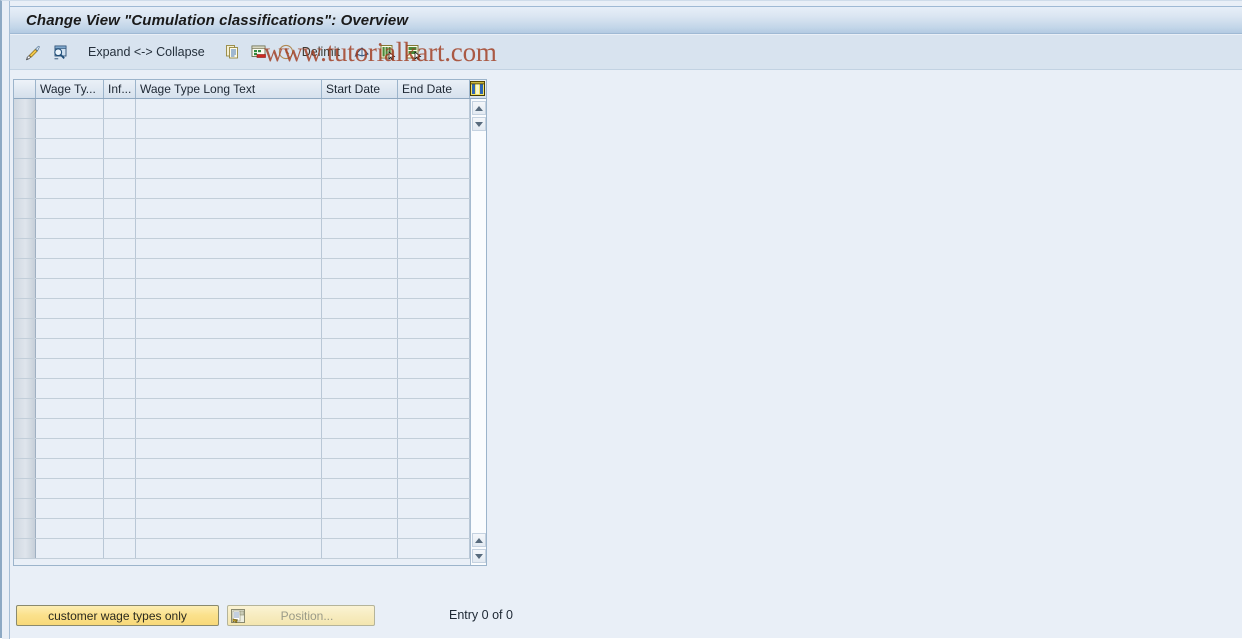 The image size is (1242, 639). Describe the element at coordinates (479, 556) in the screenshot. I see `scroll-down-button-bottom` at that location.